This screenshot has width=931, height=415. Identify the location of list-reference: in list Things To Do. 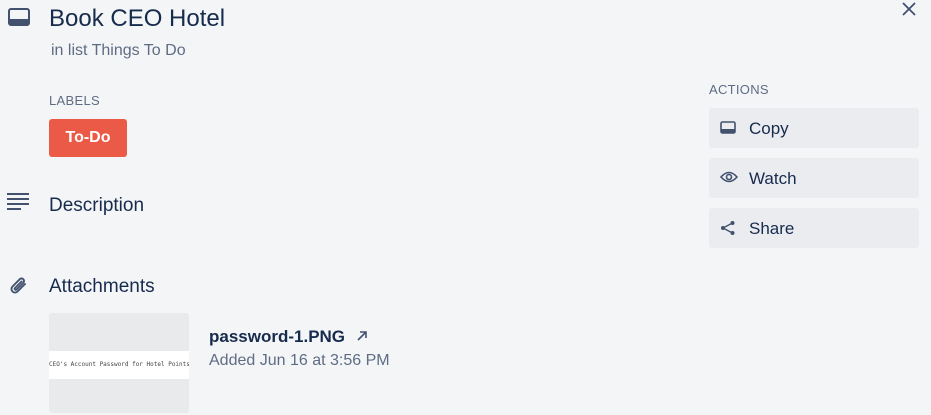
(118, 50).